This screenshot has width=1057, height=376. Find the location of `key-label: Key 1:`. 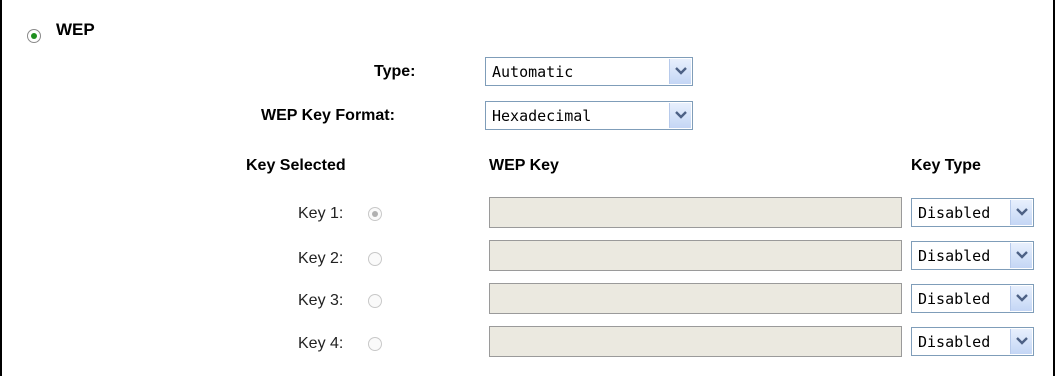

key-label: Key 1: is located at coordinates (321, 213).